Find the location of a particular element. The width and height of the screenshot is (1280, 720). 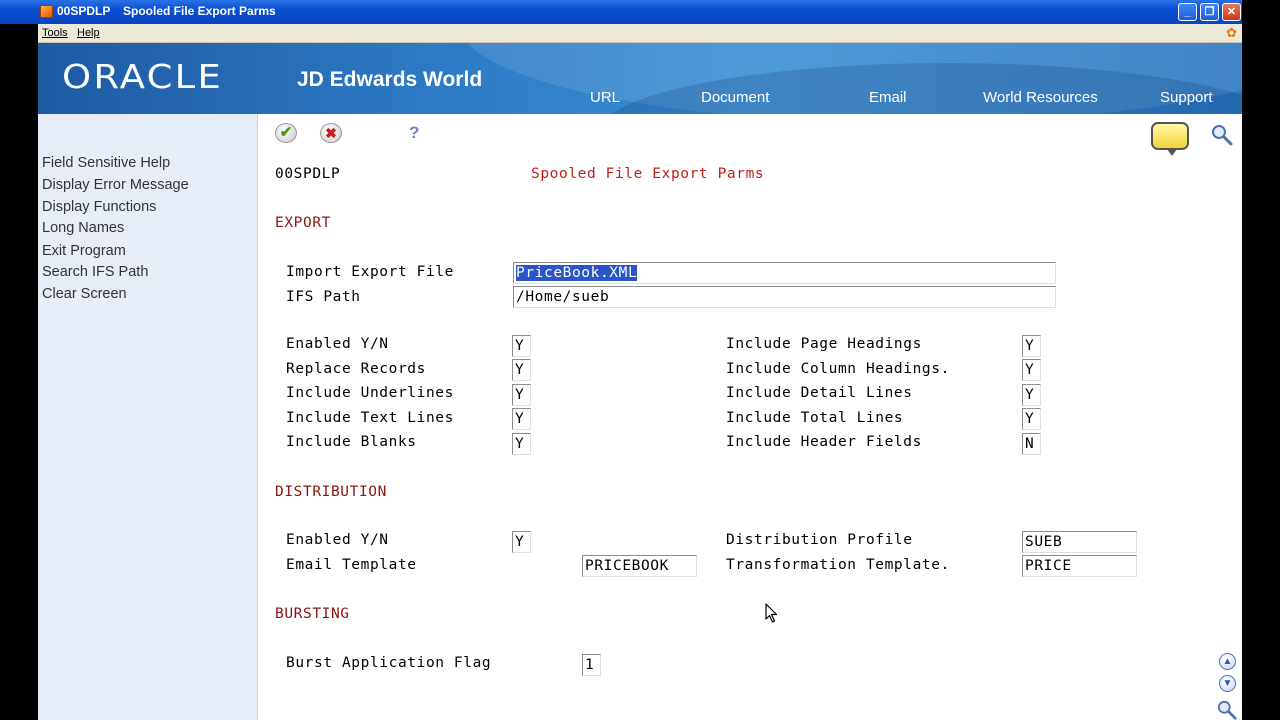

program-id: 00SPDLP is located at coordinates (308, 174).